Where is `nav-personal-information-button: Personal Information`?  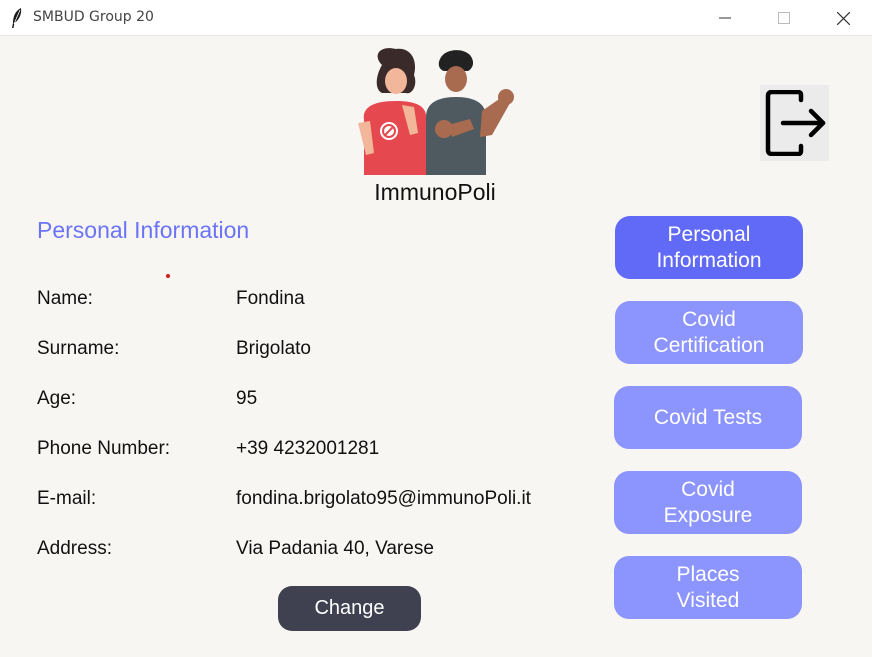
nav-personal-information-button: Personal Information is located at coordinates (709, 247).